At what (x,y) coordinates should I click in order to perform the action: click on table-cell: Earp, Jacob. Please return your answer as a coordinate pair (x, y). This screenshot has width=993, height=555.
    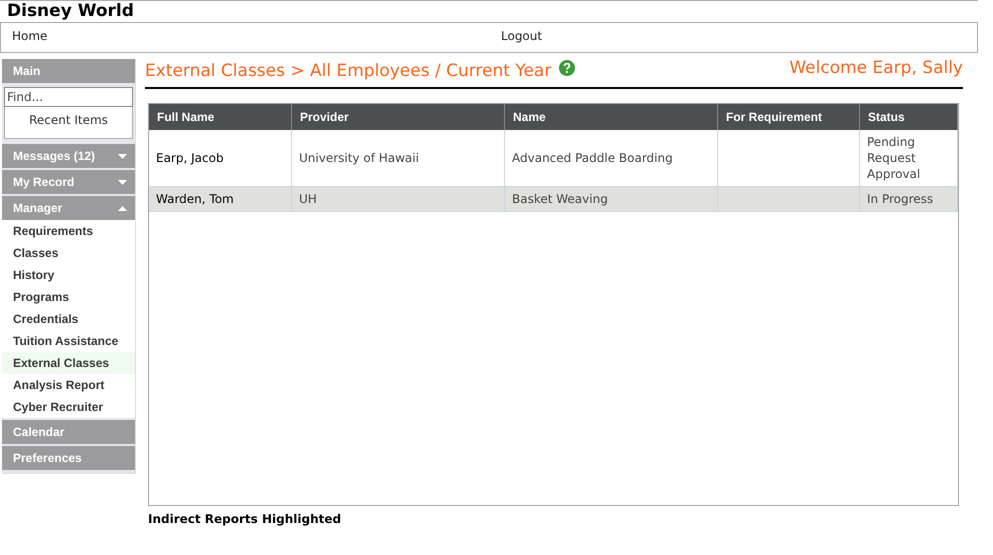
    Looking at the image, I should click on (190, 158).